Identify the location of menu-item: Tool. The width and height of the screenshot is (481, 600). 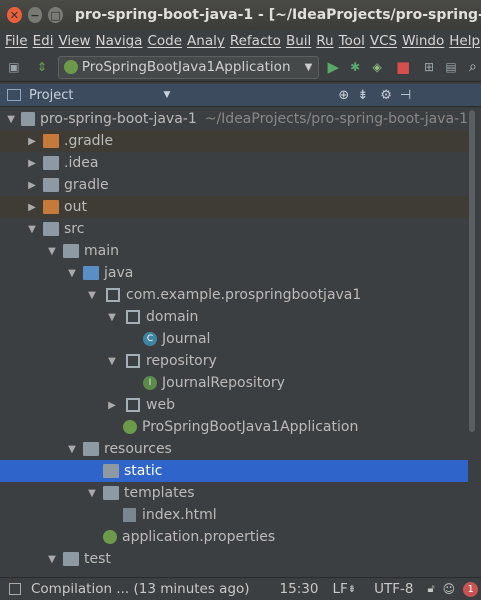
(352, 41).